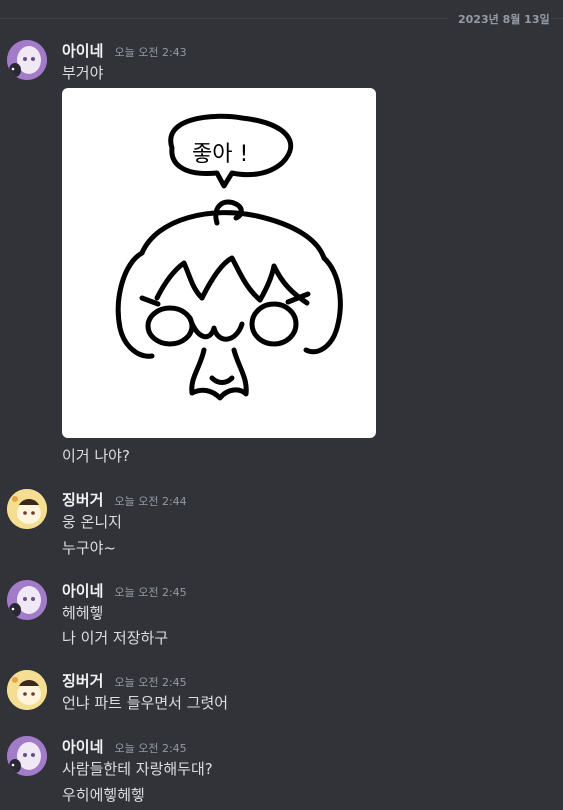 This screenshot has height=810, width=563. I want to click on date-label: 2023년 8월 13일, so click(504, 19).